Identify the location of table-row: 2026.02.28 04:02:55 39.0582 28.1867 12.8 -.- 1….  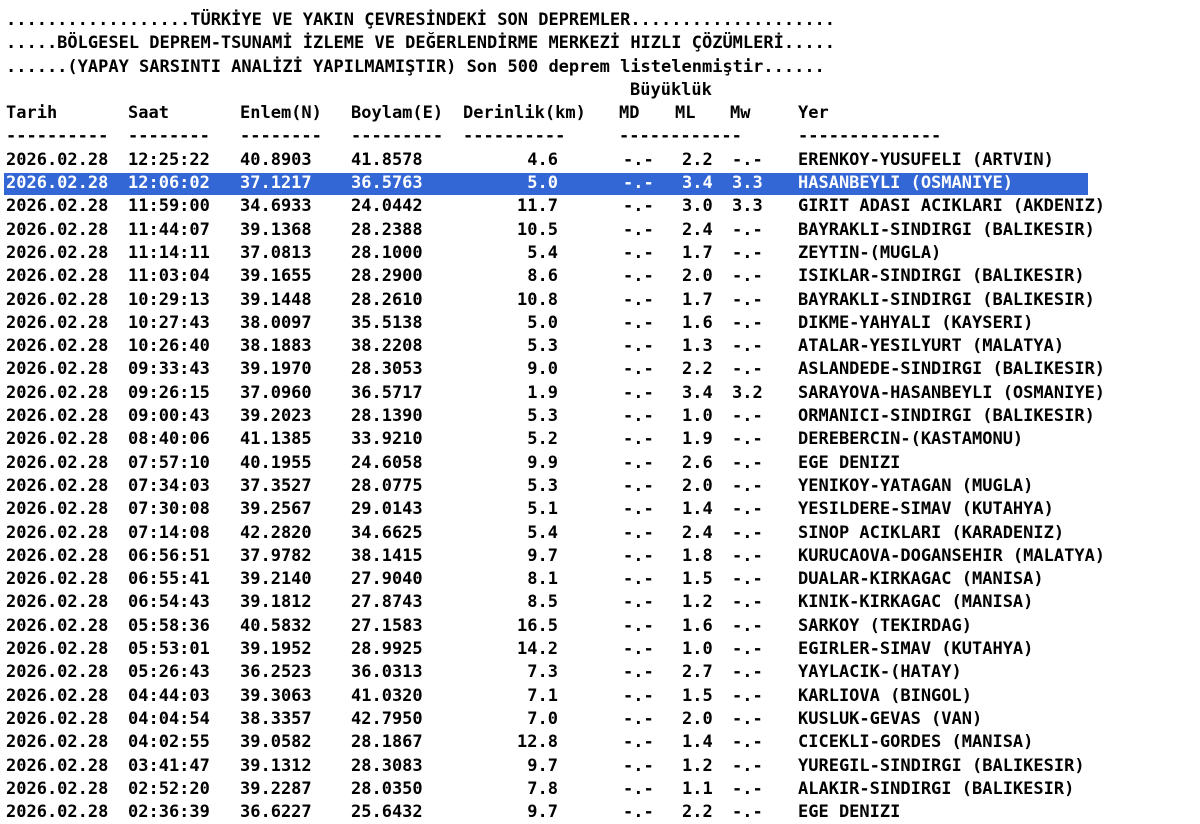
(601, 742).